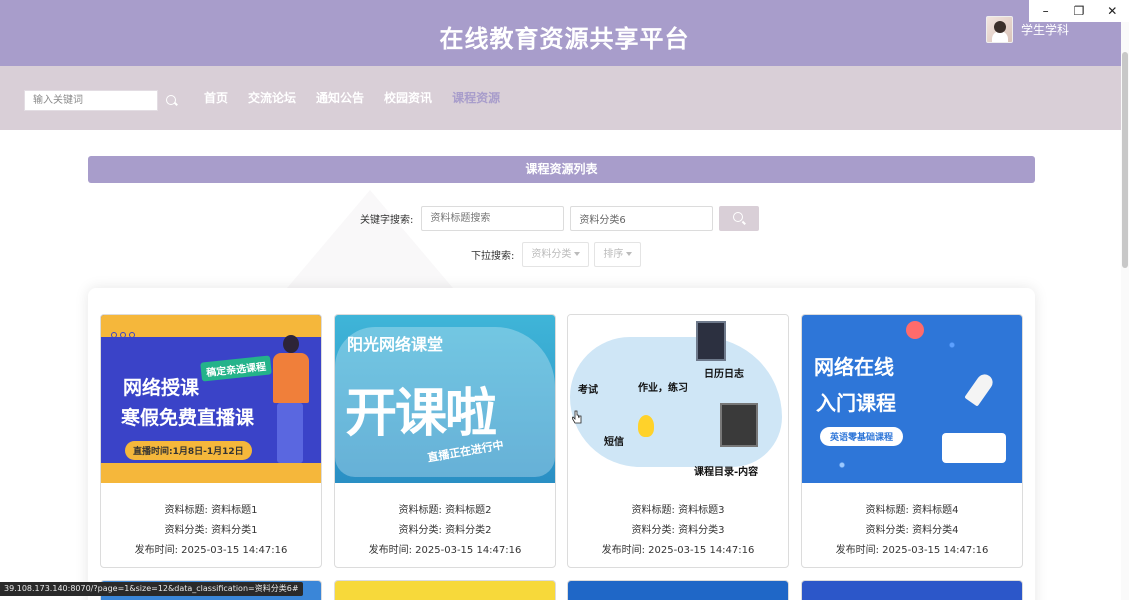  What do you see at coordinates (211, 510) in the screenshot?
I see `card-title: 资料标题: 资料标题1` at bounding box center [211, 510].